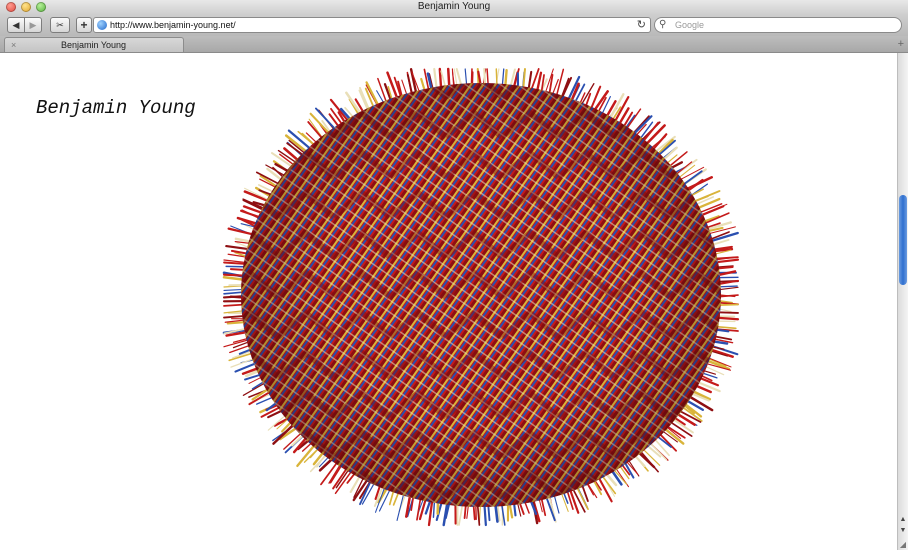 The width and height of the screenshot is (908, 550). Describe the element at coordinates (903, 532) in the screenshot. I see `scroll-down-arrow-icon: ▼` at that location.